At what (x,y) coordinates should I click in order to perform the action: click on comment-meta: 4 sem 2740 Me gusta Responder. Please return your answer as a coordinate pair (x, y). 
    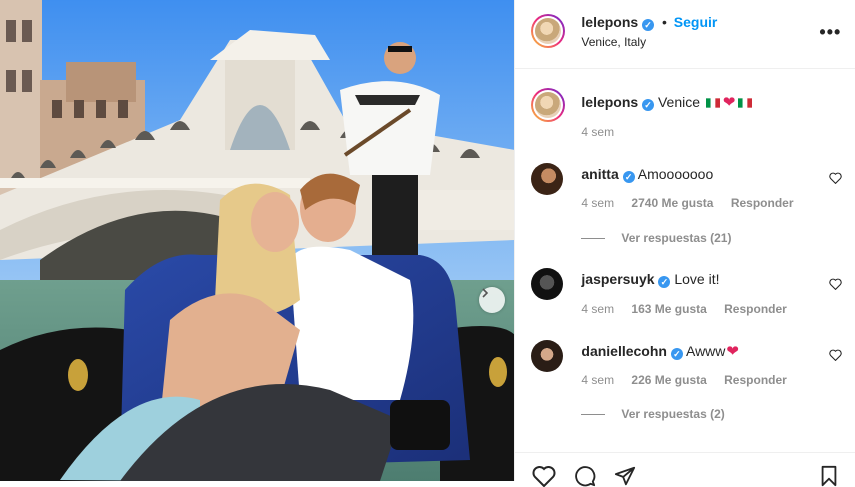
    Looking at the image, I should click on (694, 203).